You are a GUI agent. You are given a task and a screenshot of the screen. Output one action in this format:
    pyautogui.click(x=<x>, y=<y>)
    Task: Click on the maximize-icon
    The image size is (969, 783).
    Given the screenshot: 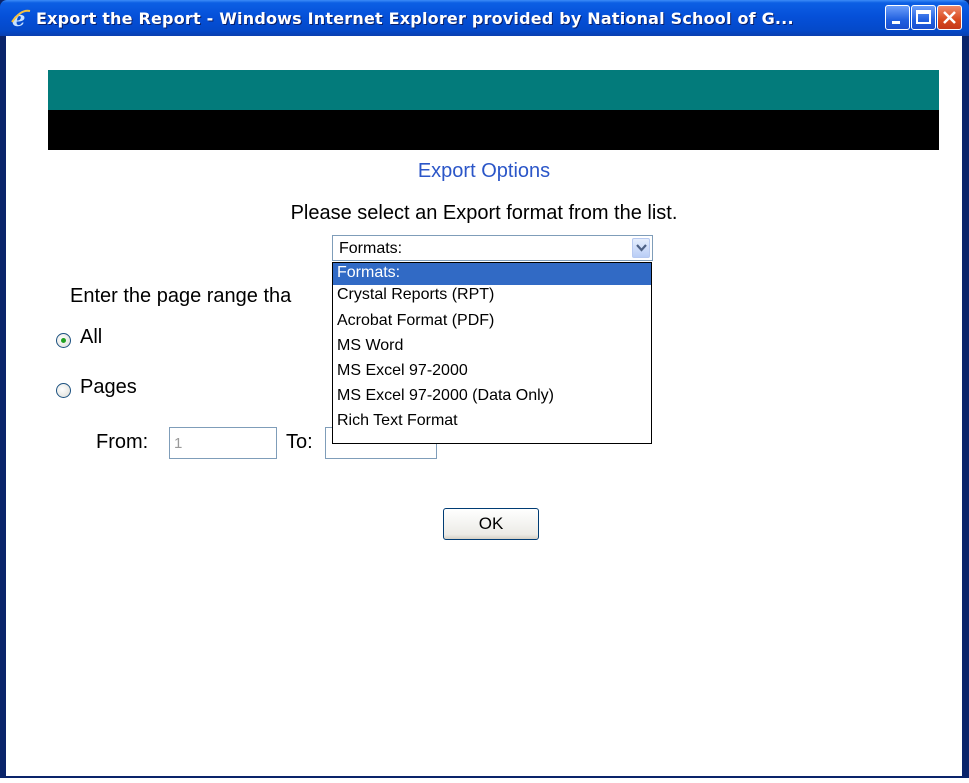 What is the action you would take?
    pyautogui.click(x=923, y=17)
    